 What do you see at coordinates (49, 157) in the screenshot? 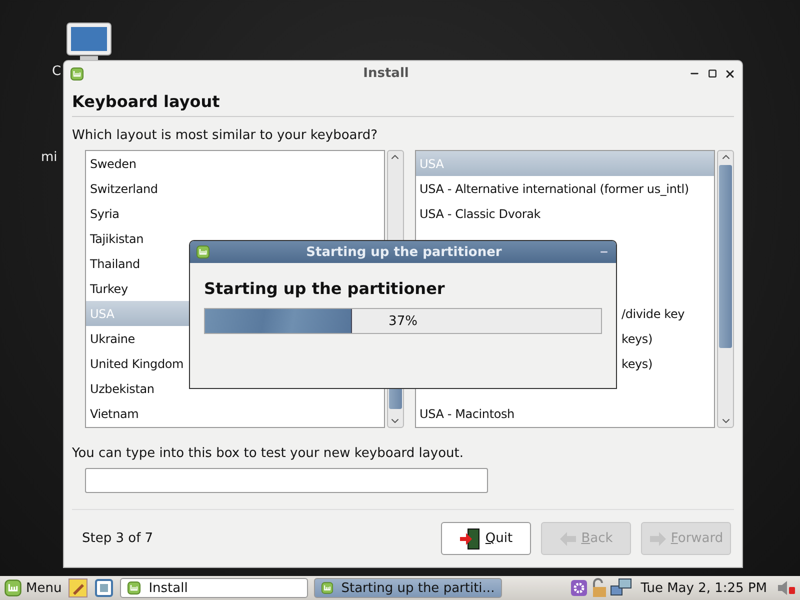
I see `desktop-icon-label: mi` at bounding box center [49, 157].